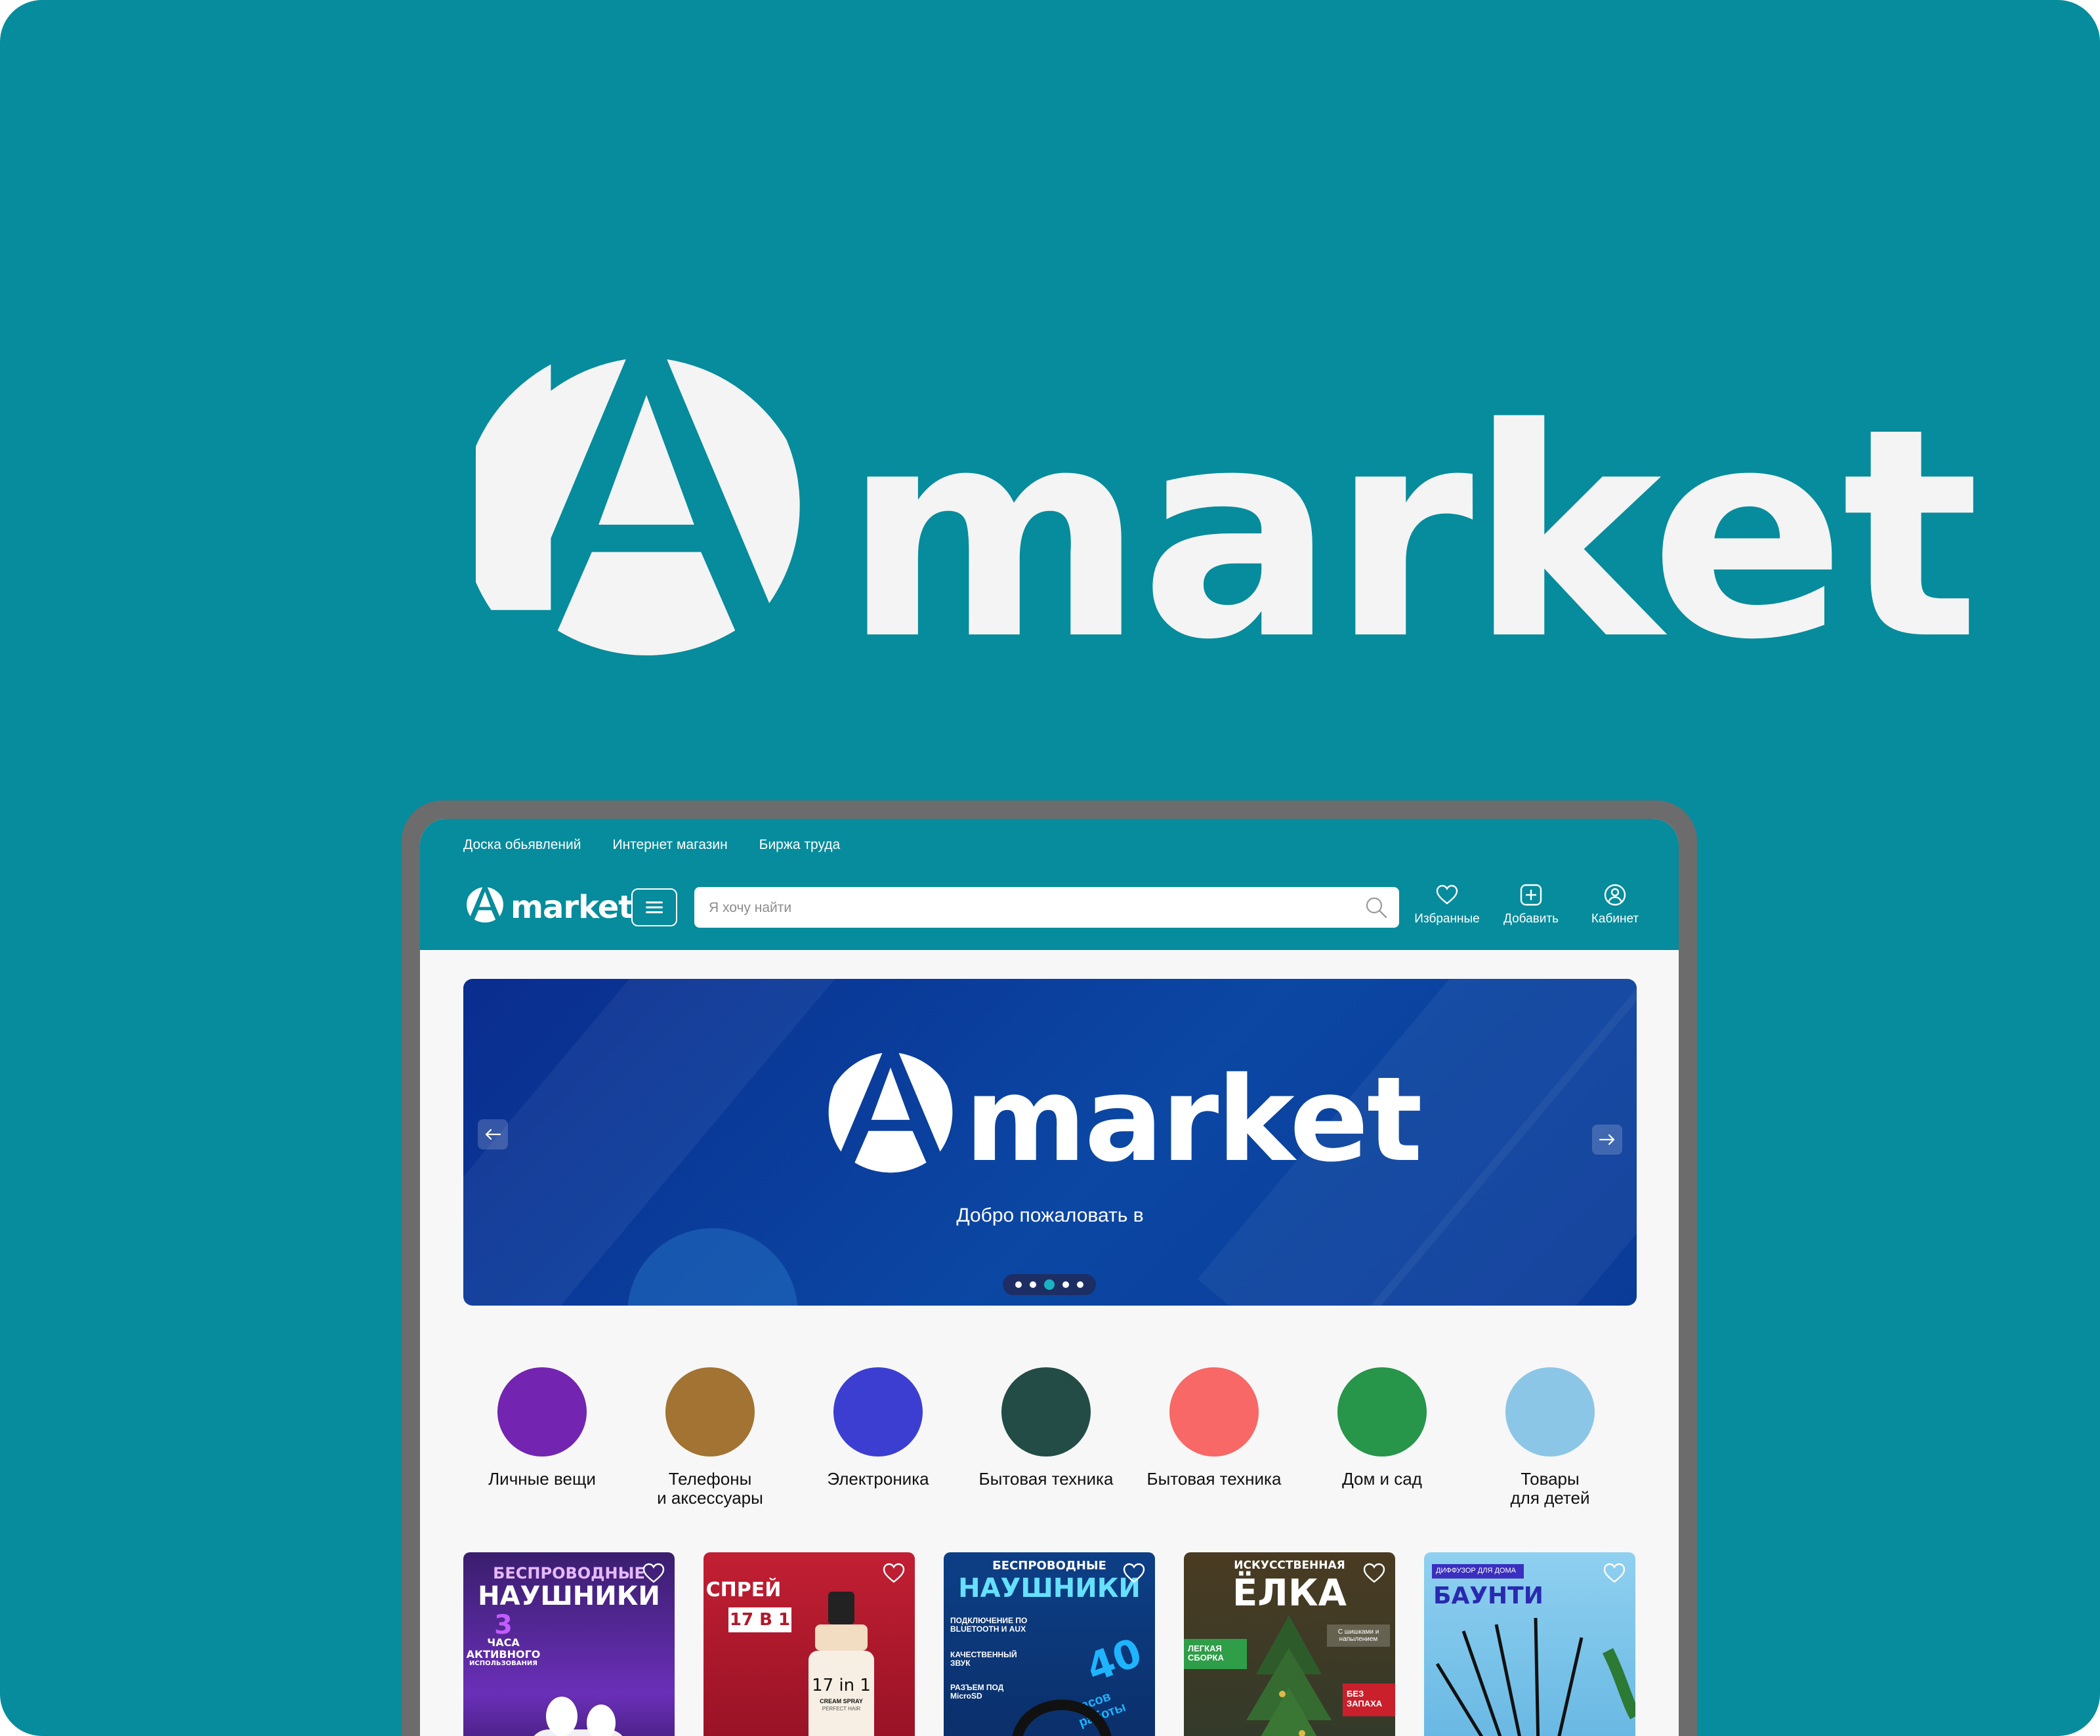 The image size is (2100, 1736). I want to click on diffuser-image, so click(1535, 1676).